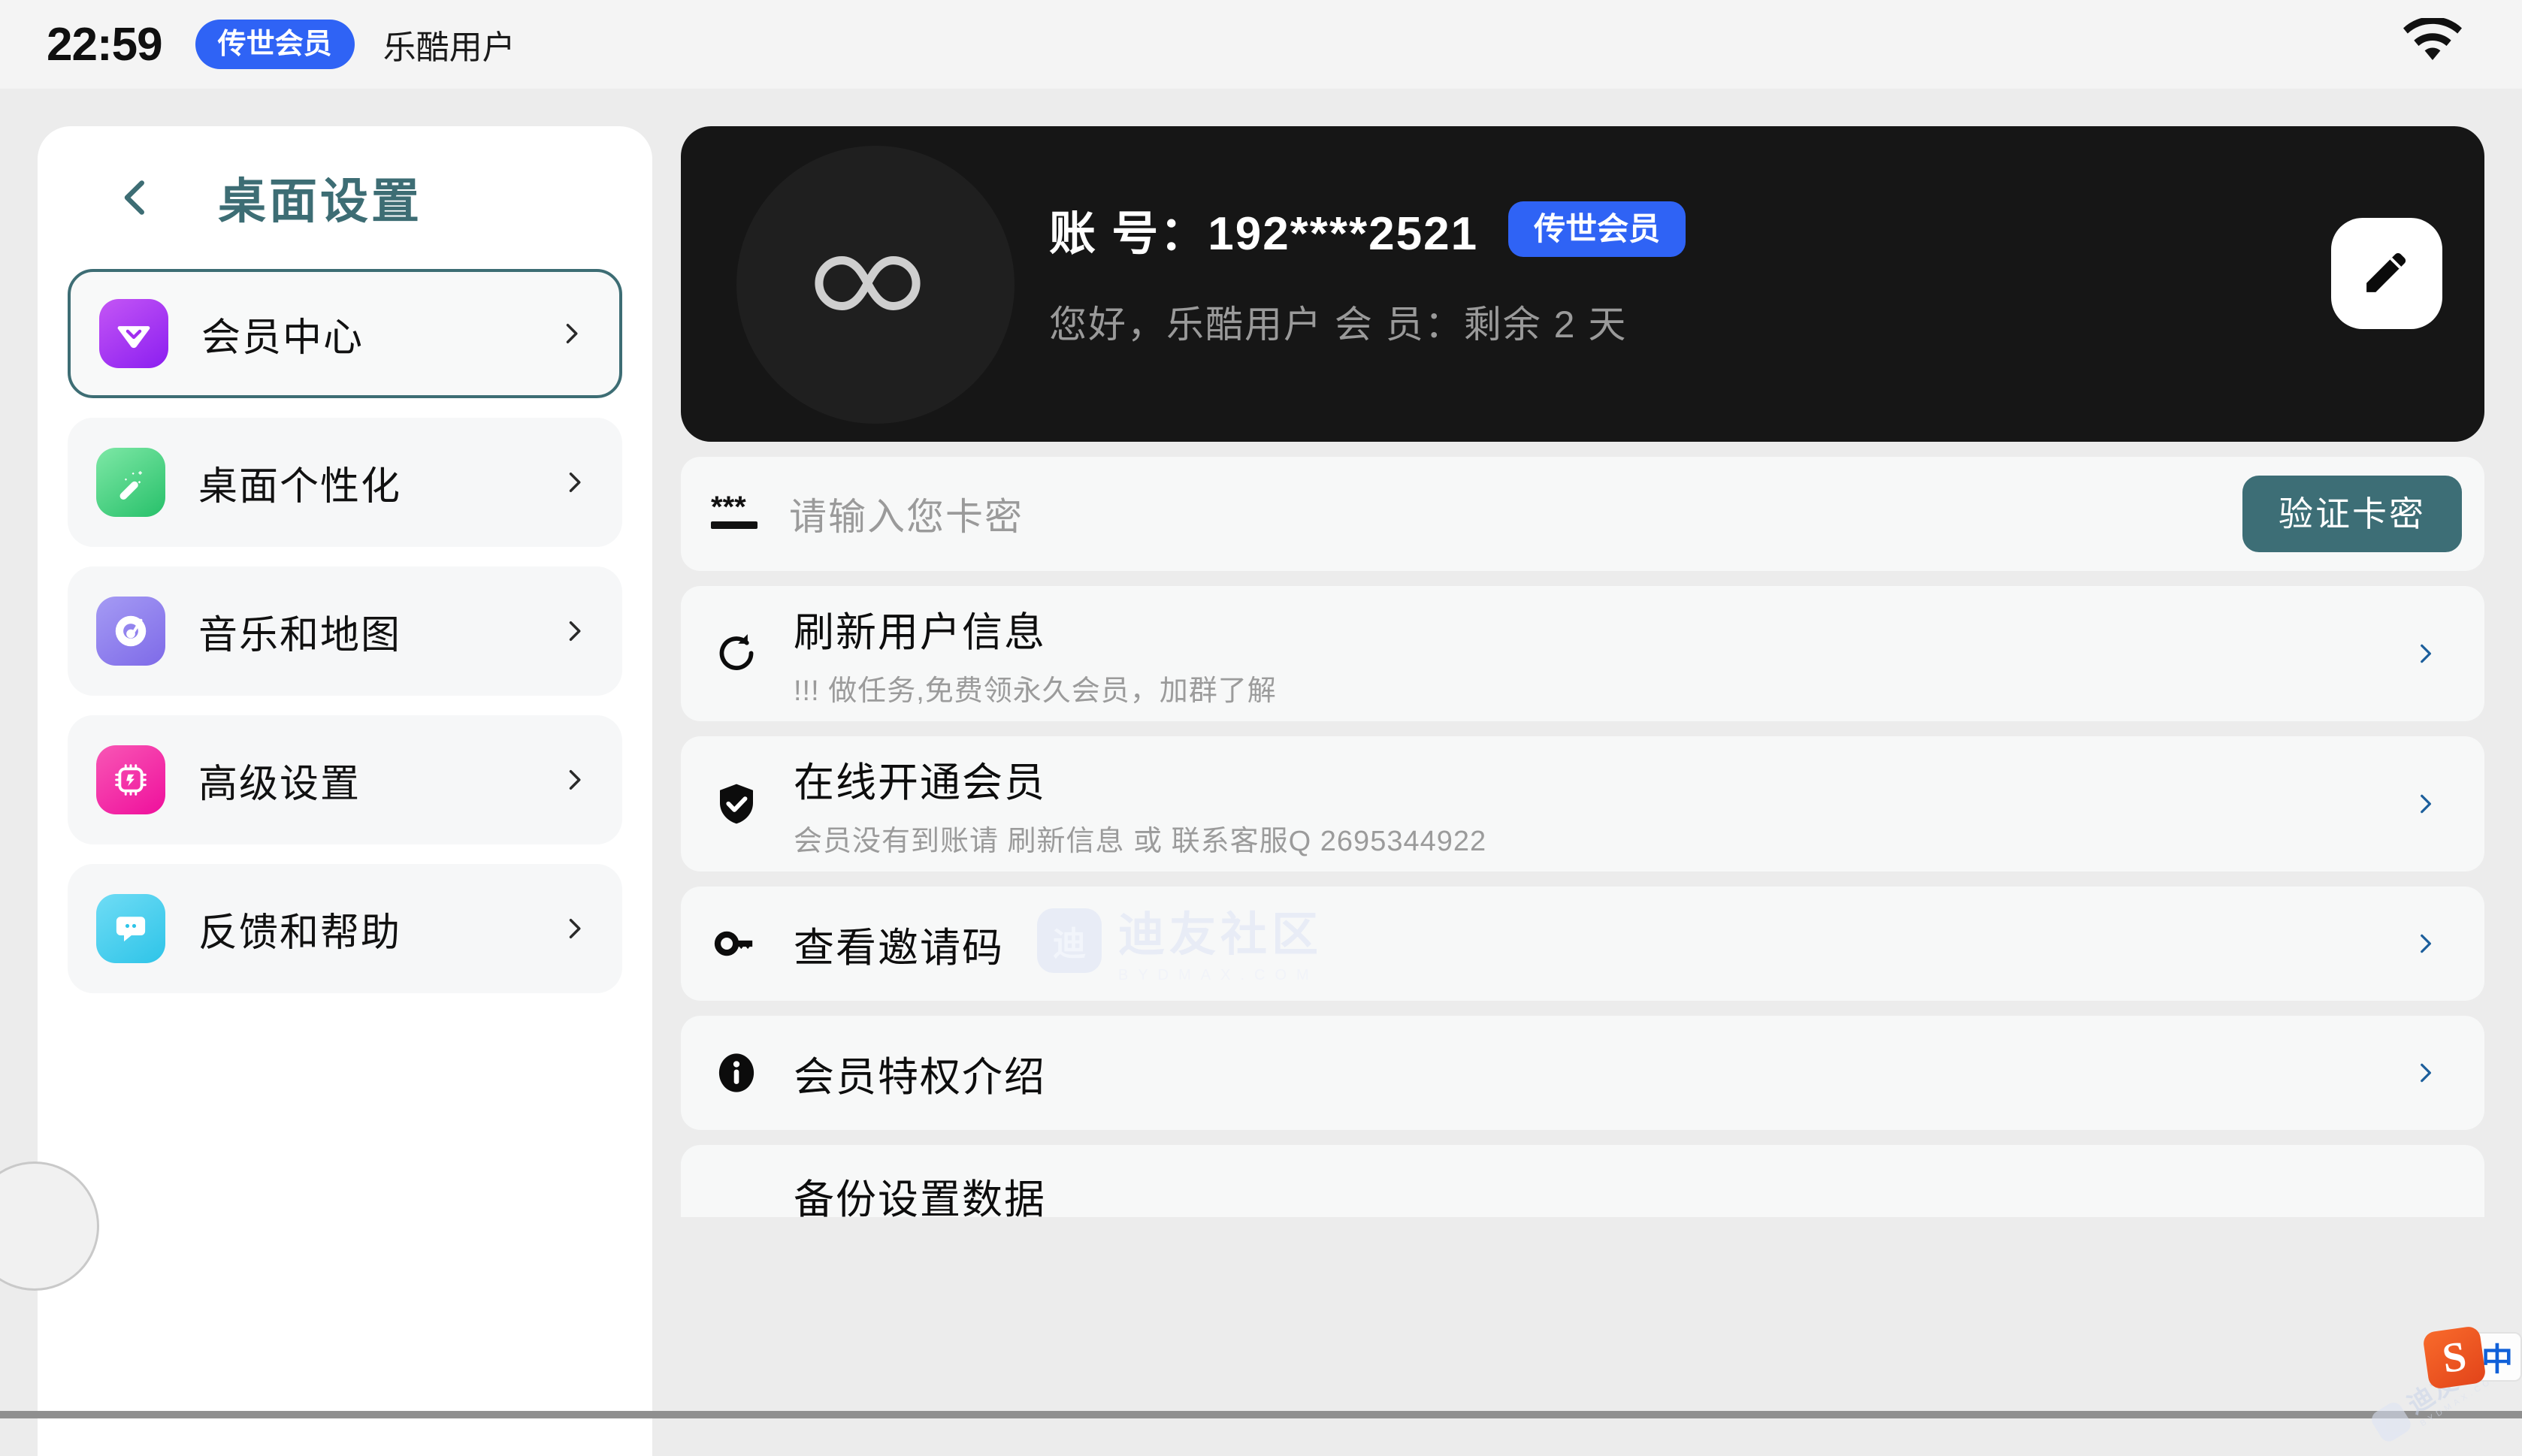  I want to click on edit-profile-button, so click(2386, 273).